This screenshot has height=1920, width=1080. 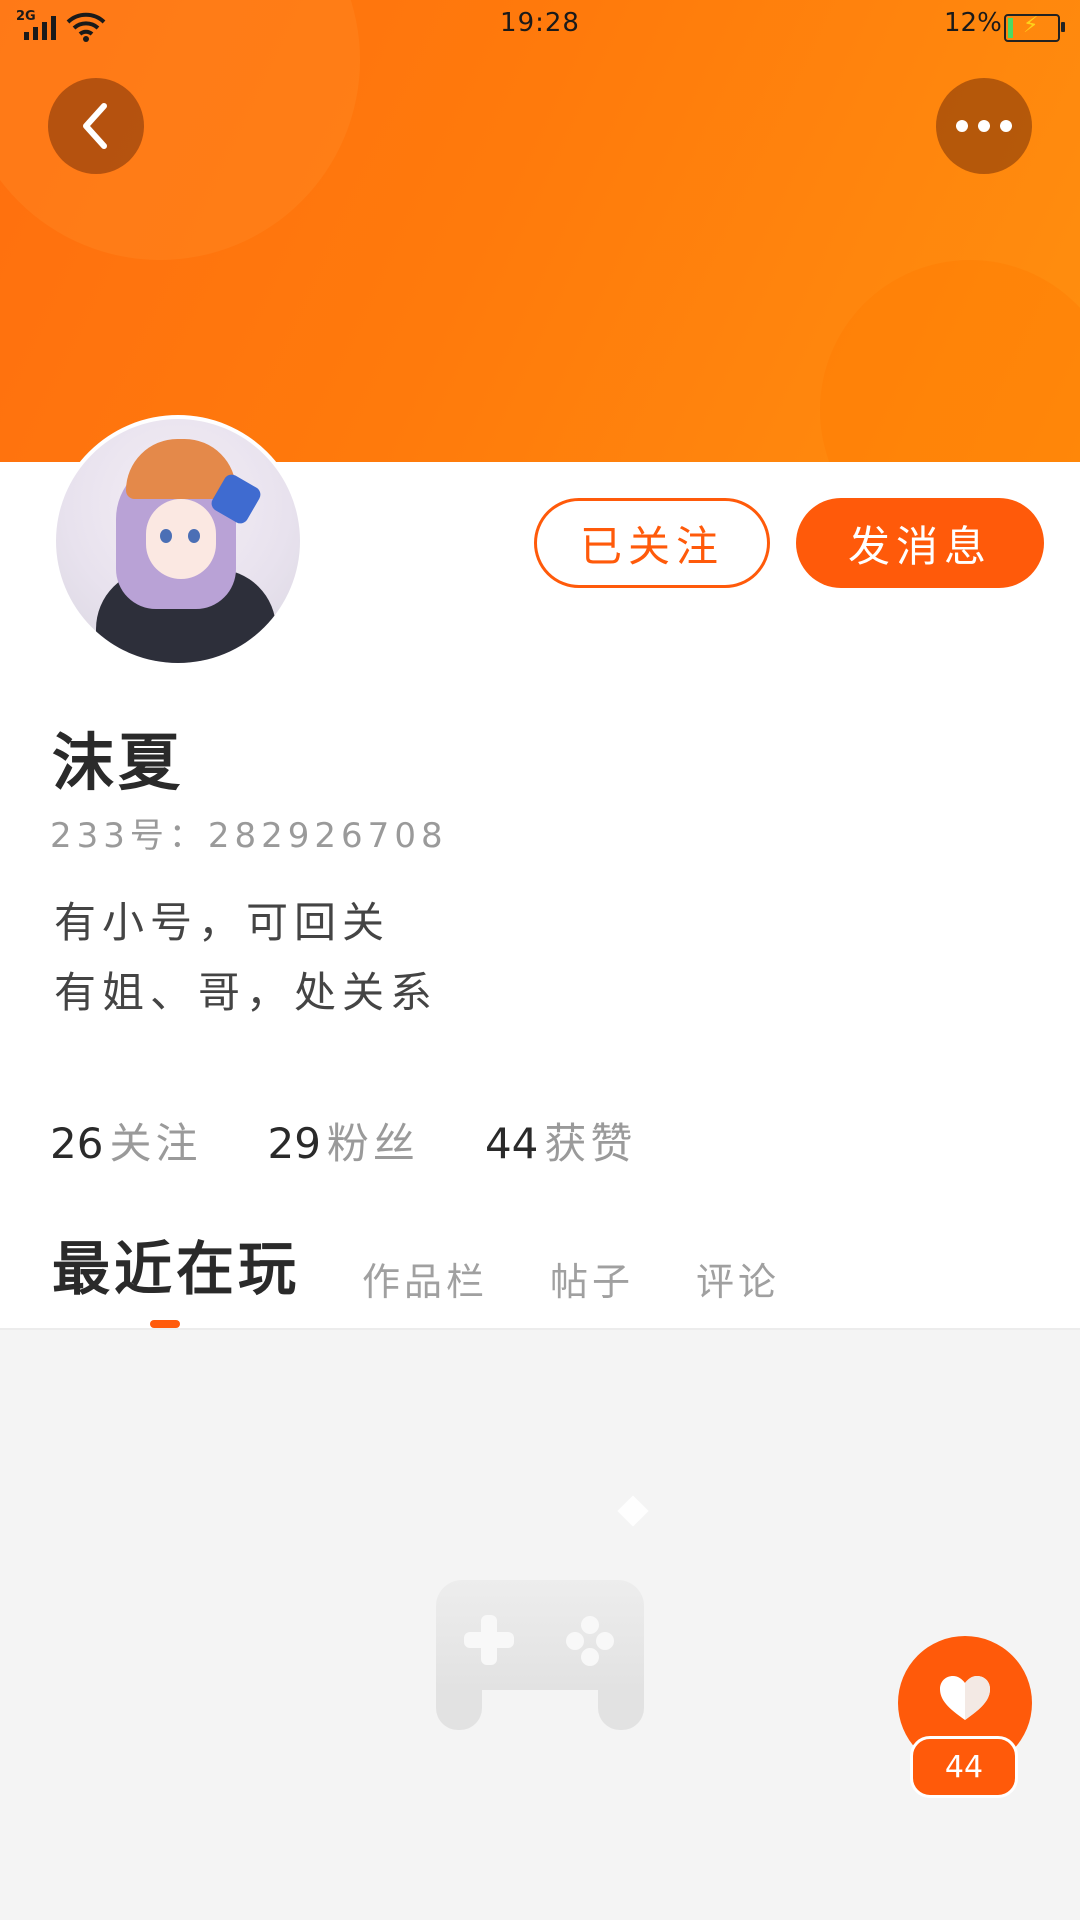 What do you see at coordinates (246, 958) in the screenshot?
I see `profile-bio: 有小号，可回关 有姐、哥，处关系` at bounding box center [246, 958].